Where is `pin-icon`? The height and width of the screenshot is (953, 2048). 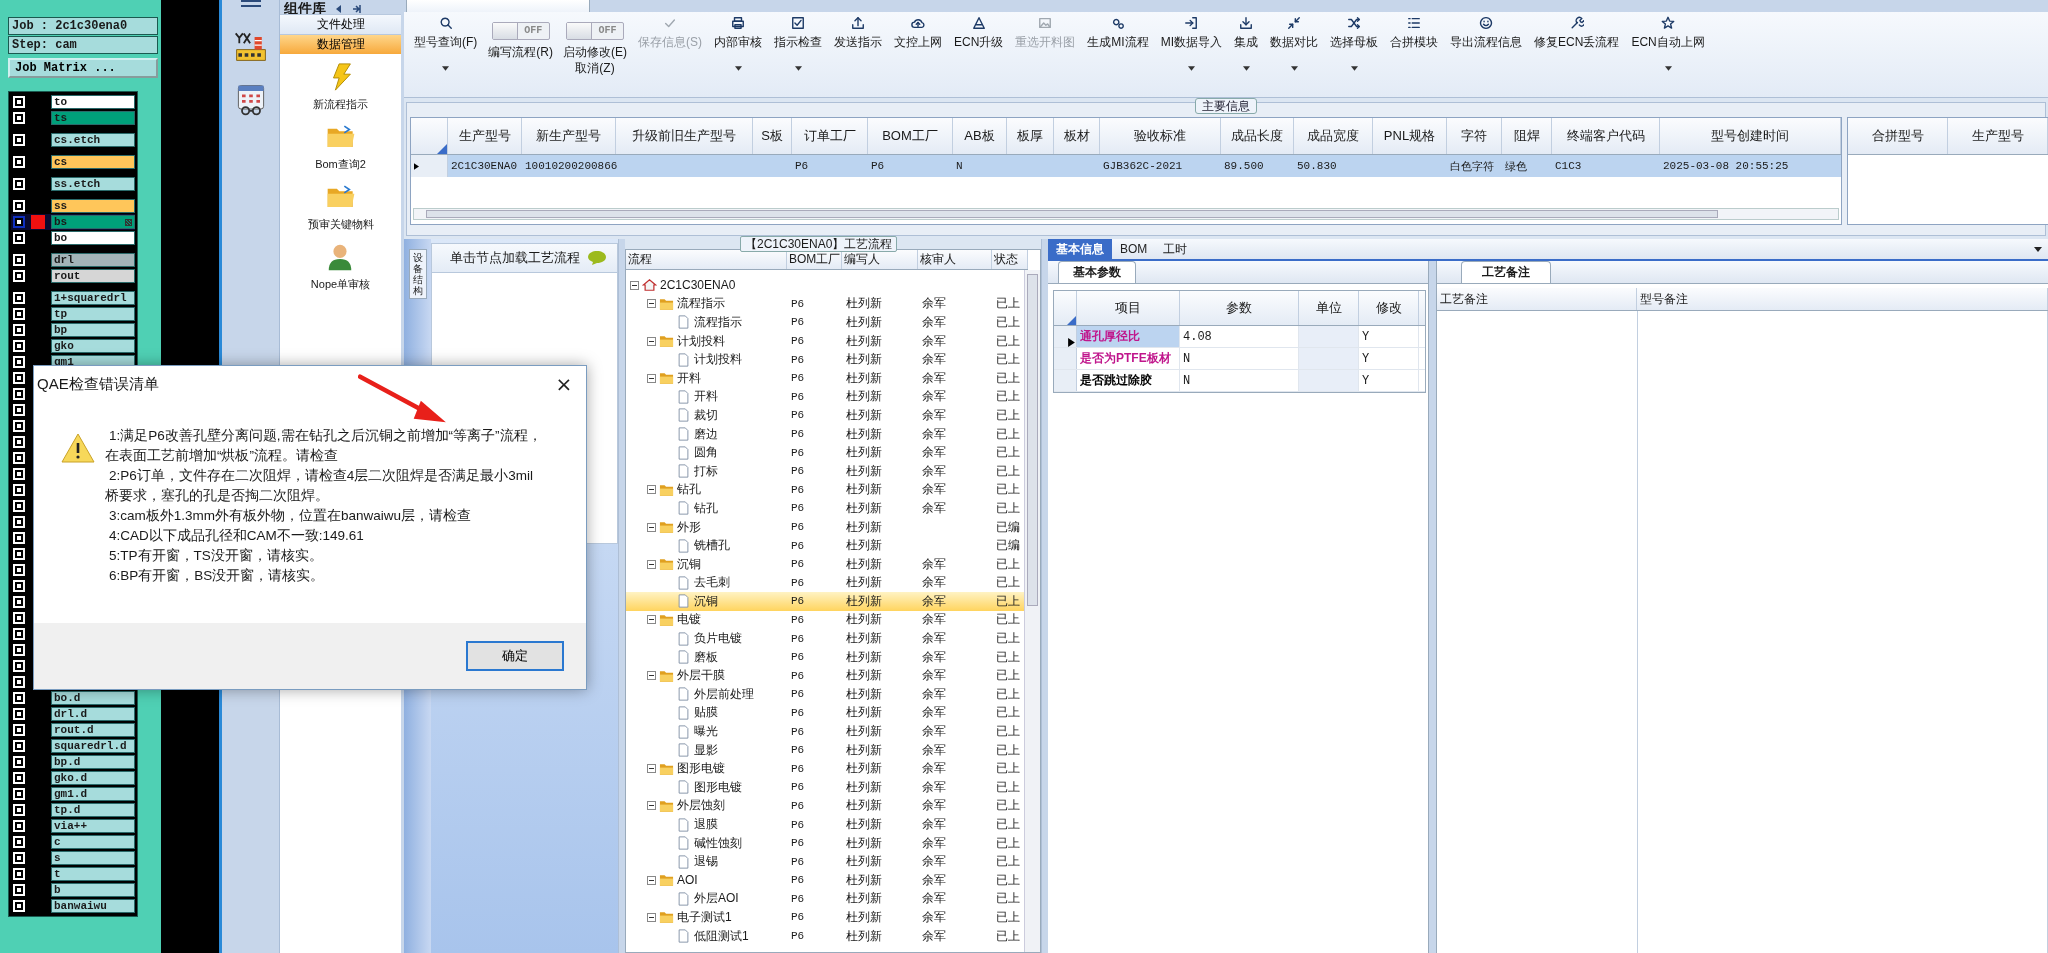
pin-icon is located at coordinates (357, 9).